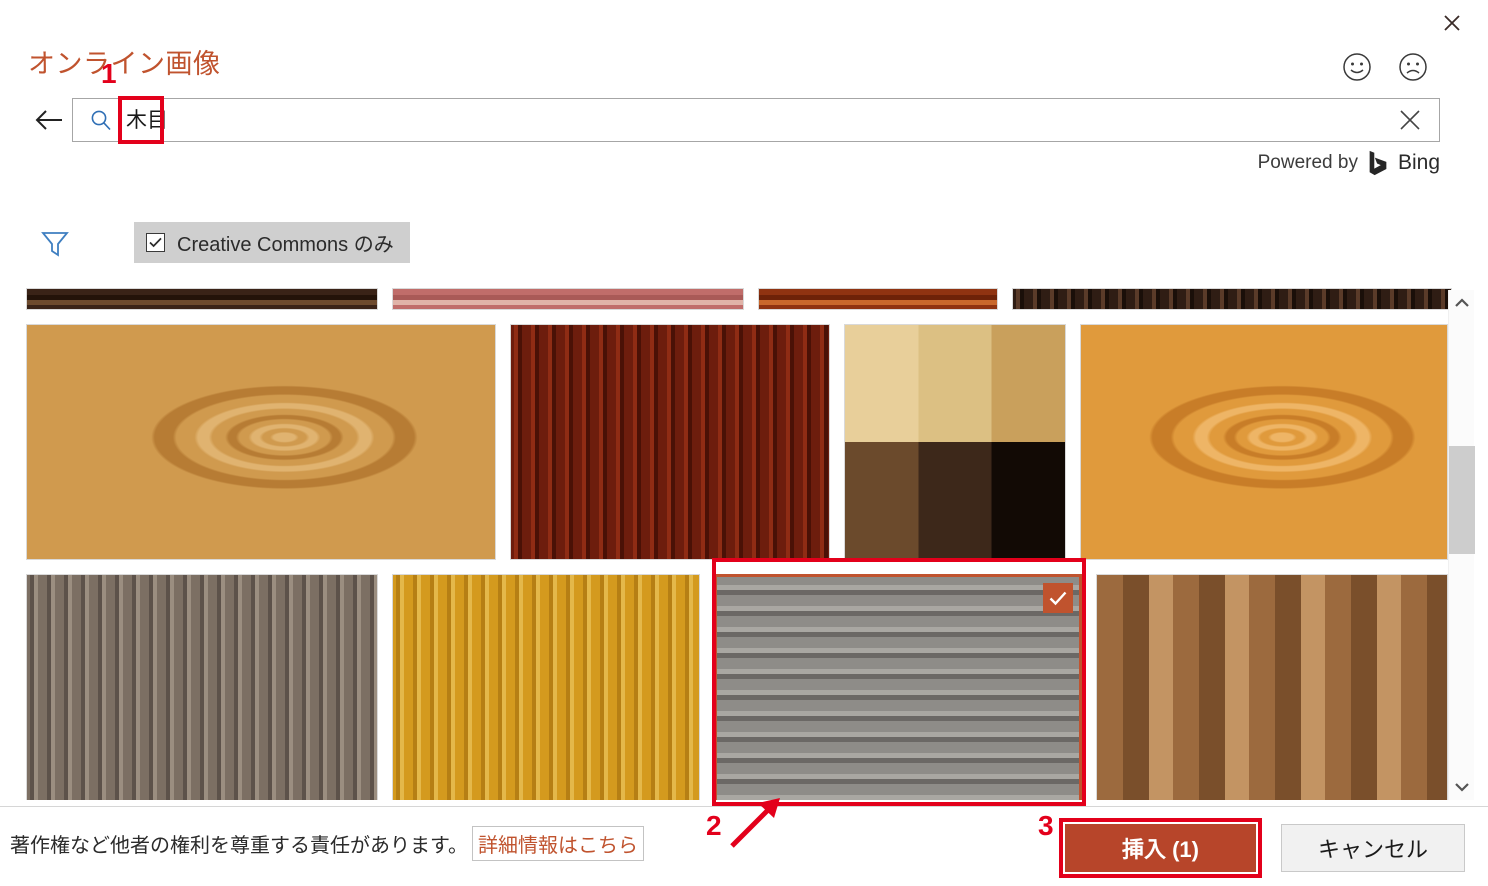  Describe the element at coordinates (101, 120) in the screenshot. I see `search-icon` at that location.